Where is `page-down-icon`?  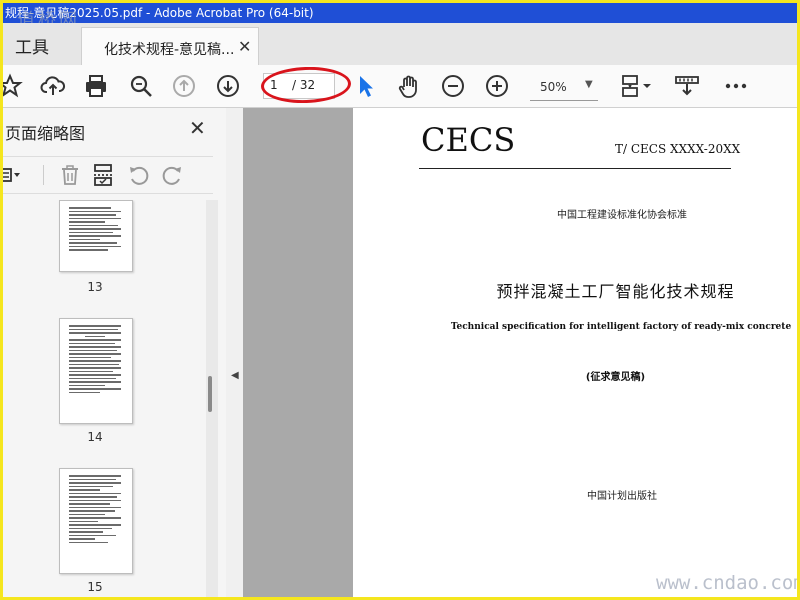 page-down-icon is located at coordinates (228, 86).